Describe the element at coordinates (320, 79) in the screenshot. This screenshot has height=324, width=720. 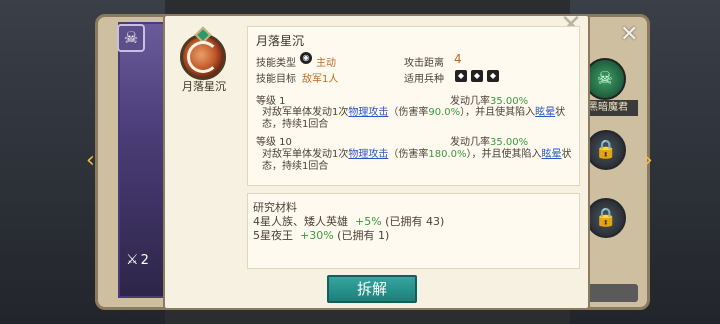
I see `skill-target-value: 敌军1人` at that location.